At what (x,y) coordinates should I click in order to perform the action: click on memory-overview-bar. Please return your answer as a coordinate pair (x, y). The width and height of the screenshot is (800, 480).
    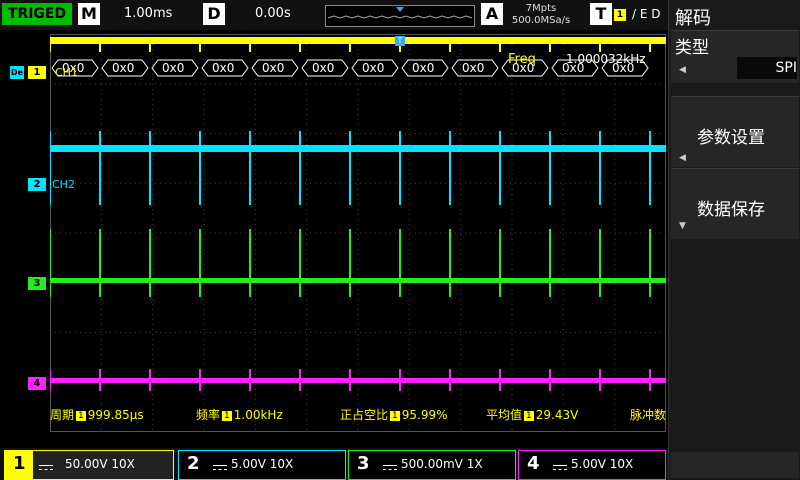
    Looking at the image, I should click on (400, 16).